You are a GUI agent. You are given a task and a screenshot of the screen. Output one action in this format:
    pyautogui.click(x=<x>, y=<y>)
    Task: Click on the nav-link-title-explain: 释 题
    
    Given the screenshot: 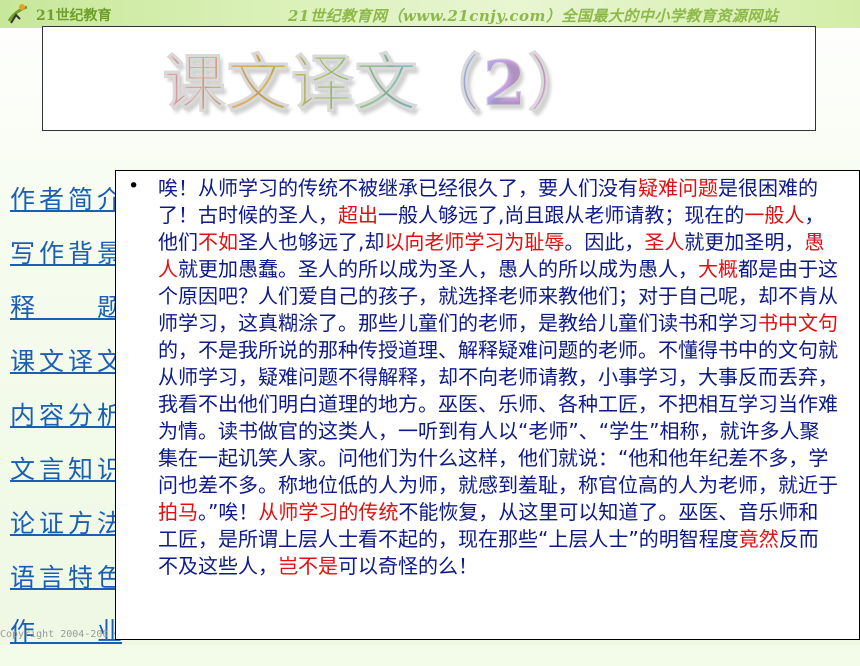 What is the action you would take?
    pyautogui.click(x=66, y=315)
    